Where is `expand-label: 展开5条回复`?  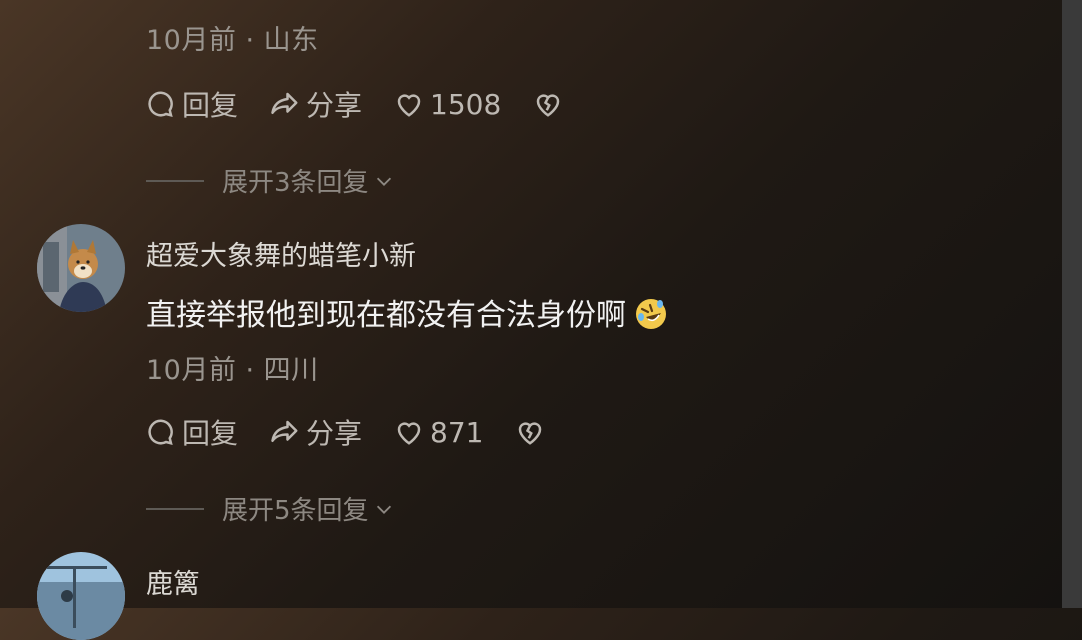
expand-label: 展开5条回复 is located at coordinates (295, 511).